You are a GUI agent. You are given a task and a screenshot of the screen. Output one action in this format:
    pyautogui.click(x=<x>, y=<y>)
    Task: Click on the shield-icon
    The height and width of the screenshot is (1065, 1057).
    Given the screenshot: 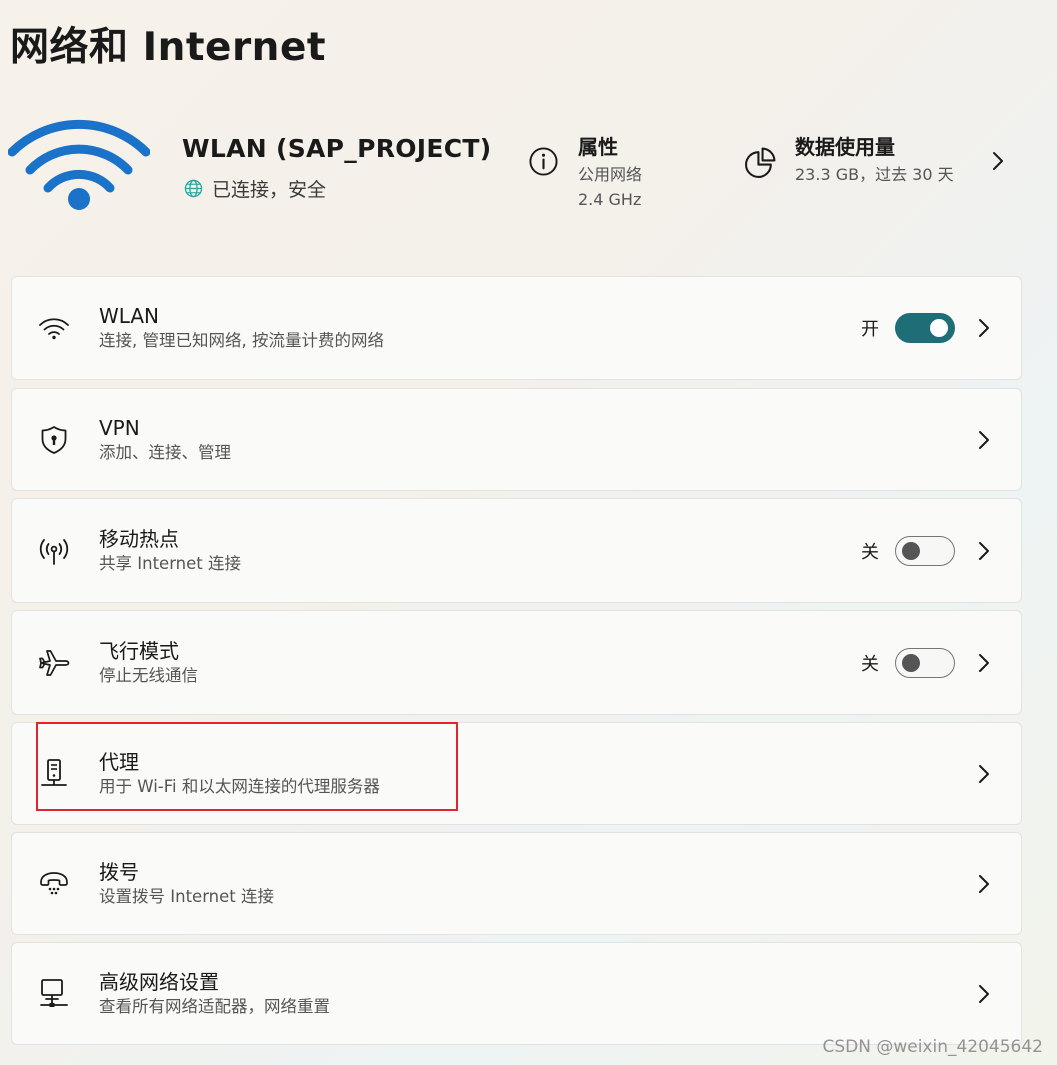 What is the action you would take?
    pyautogui.click(x=54, y=440)
    